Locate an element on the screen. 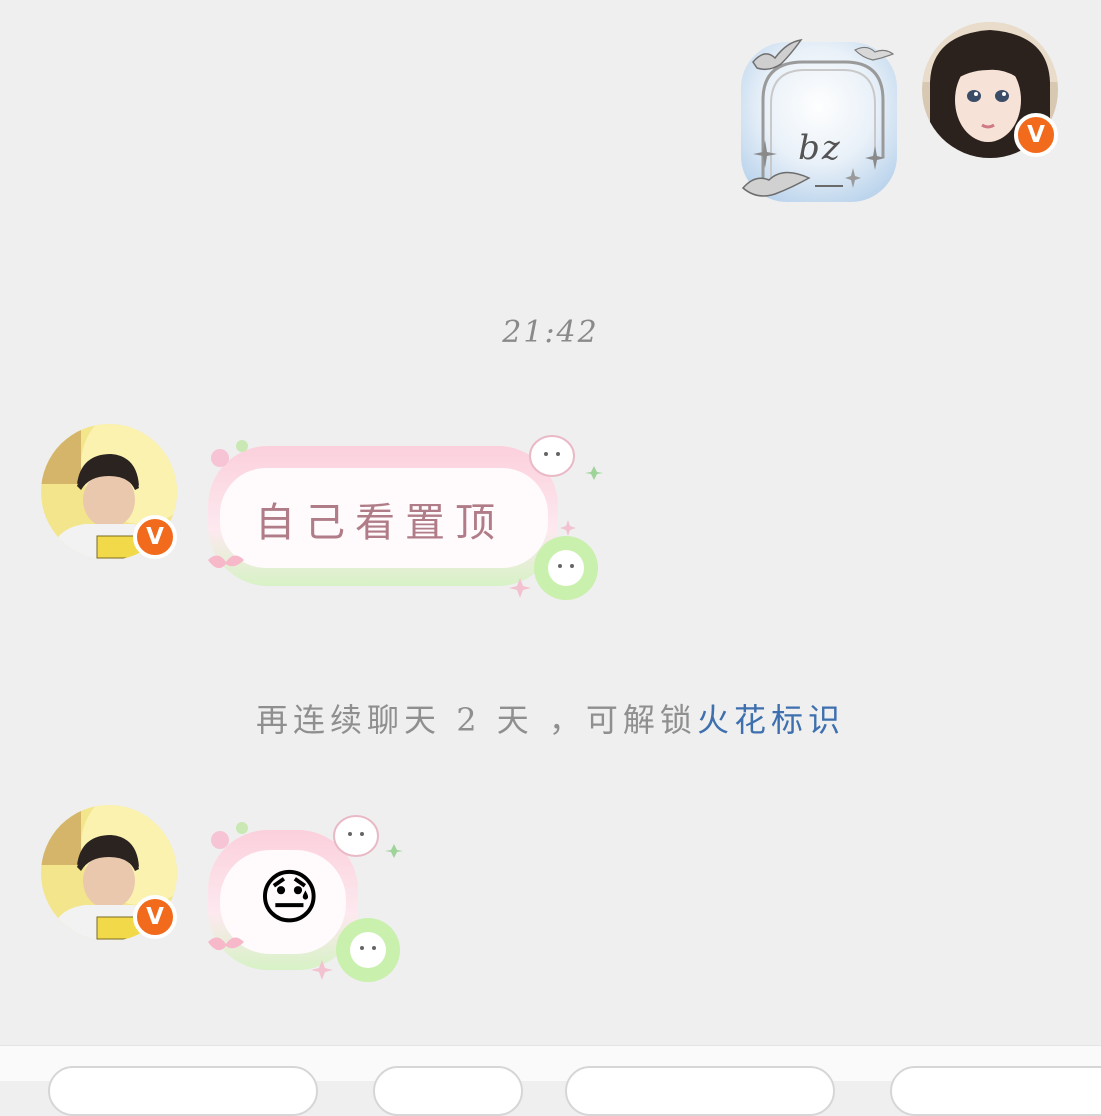 The width and height of the screenshot is (1101, 1116). streak-notice: 再连续聊天 2 天 ，可解锁火花标识 is located at coordinates (550, 718).